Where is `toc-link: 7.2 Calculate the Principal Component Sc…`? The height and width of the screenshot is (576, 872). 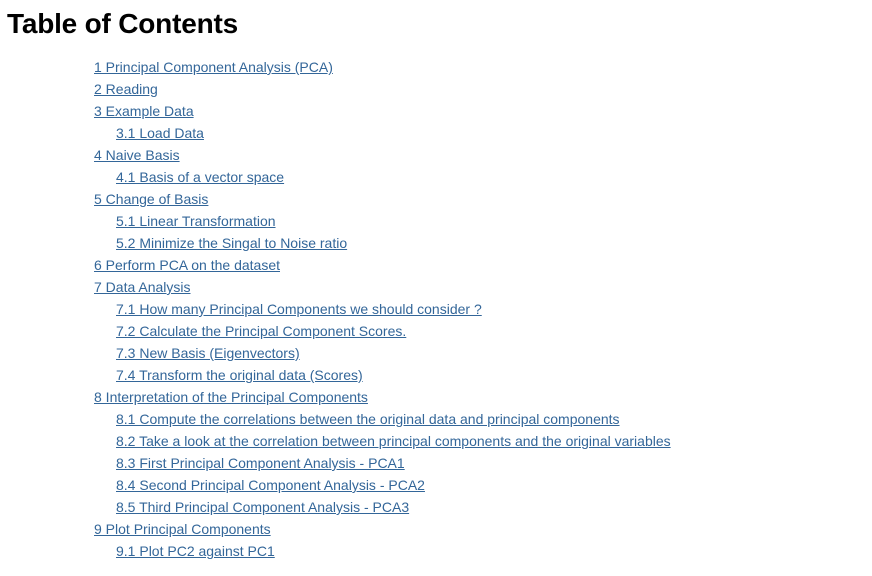 toc-link: 7.2 Calculate the Principal Component Sc… is located at coordinates (261, 331).